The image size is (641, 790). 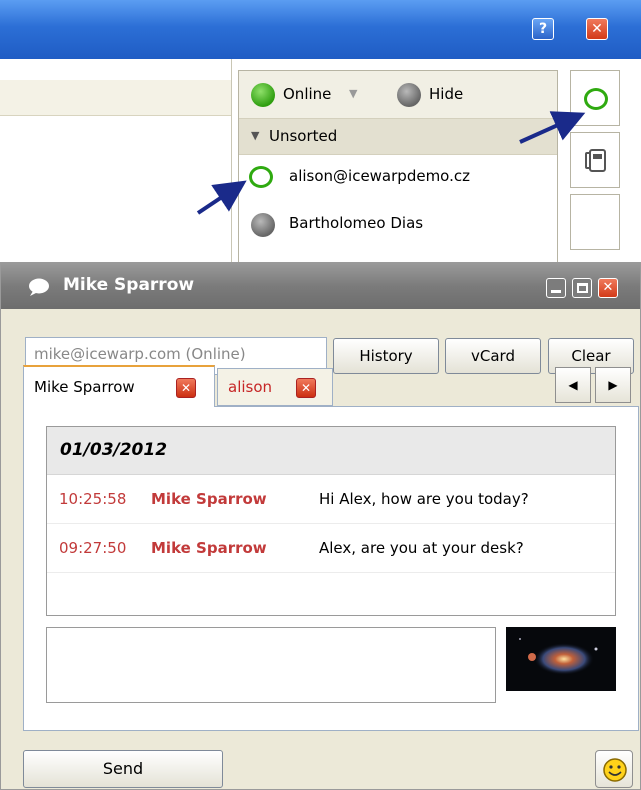 I want to click on message-text: Alex, are you at your desk?, so click(x=421, y=548).